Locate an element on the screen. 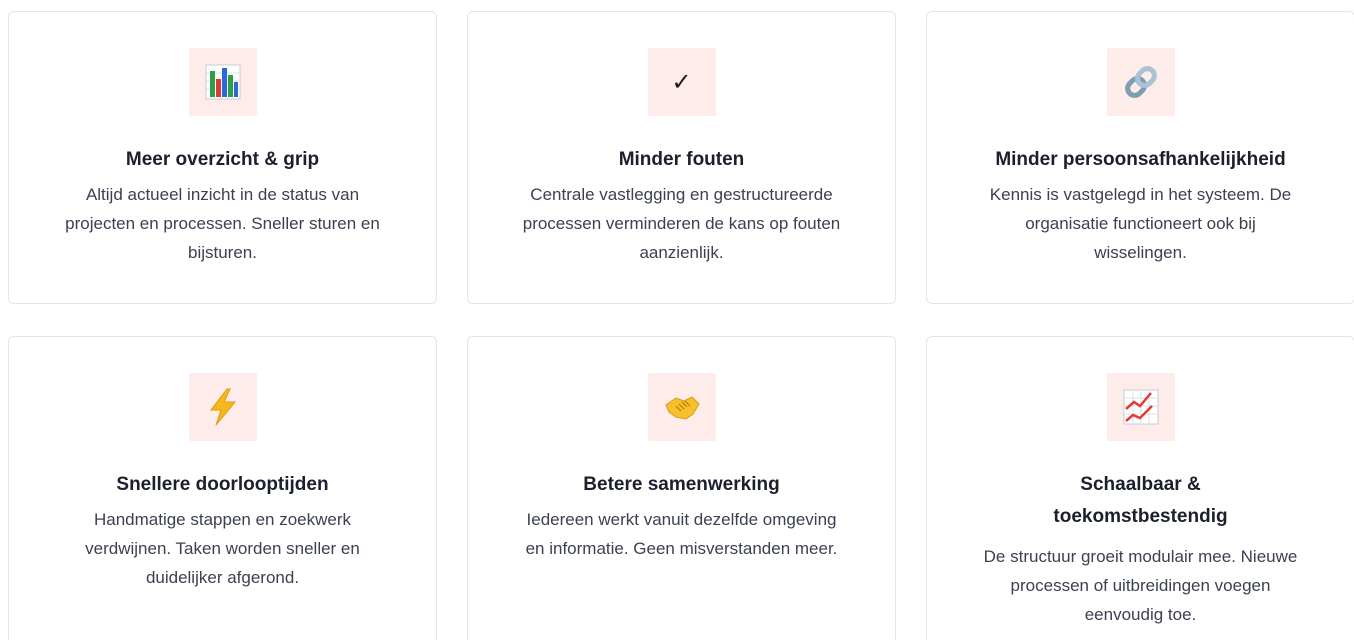  card-title: Minder persoonsafhankelijkheid is located at coordinates (1140, 159).